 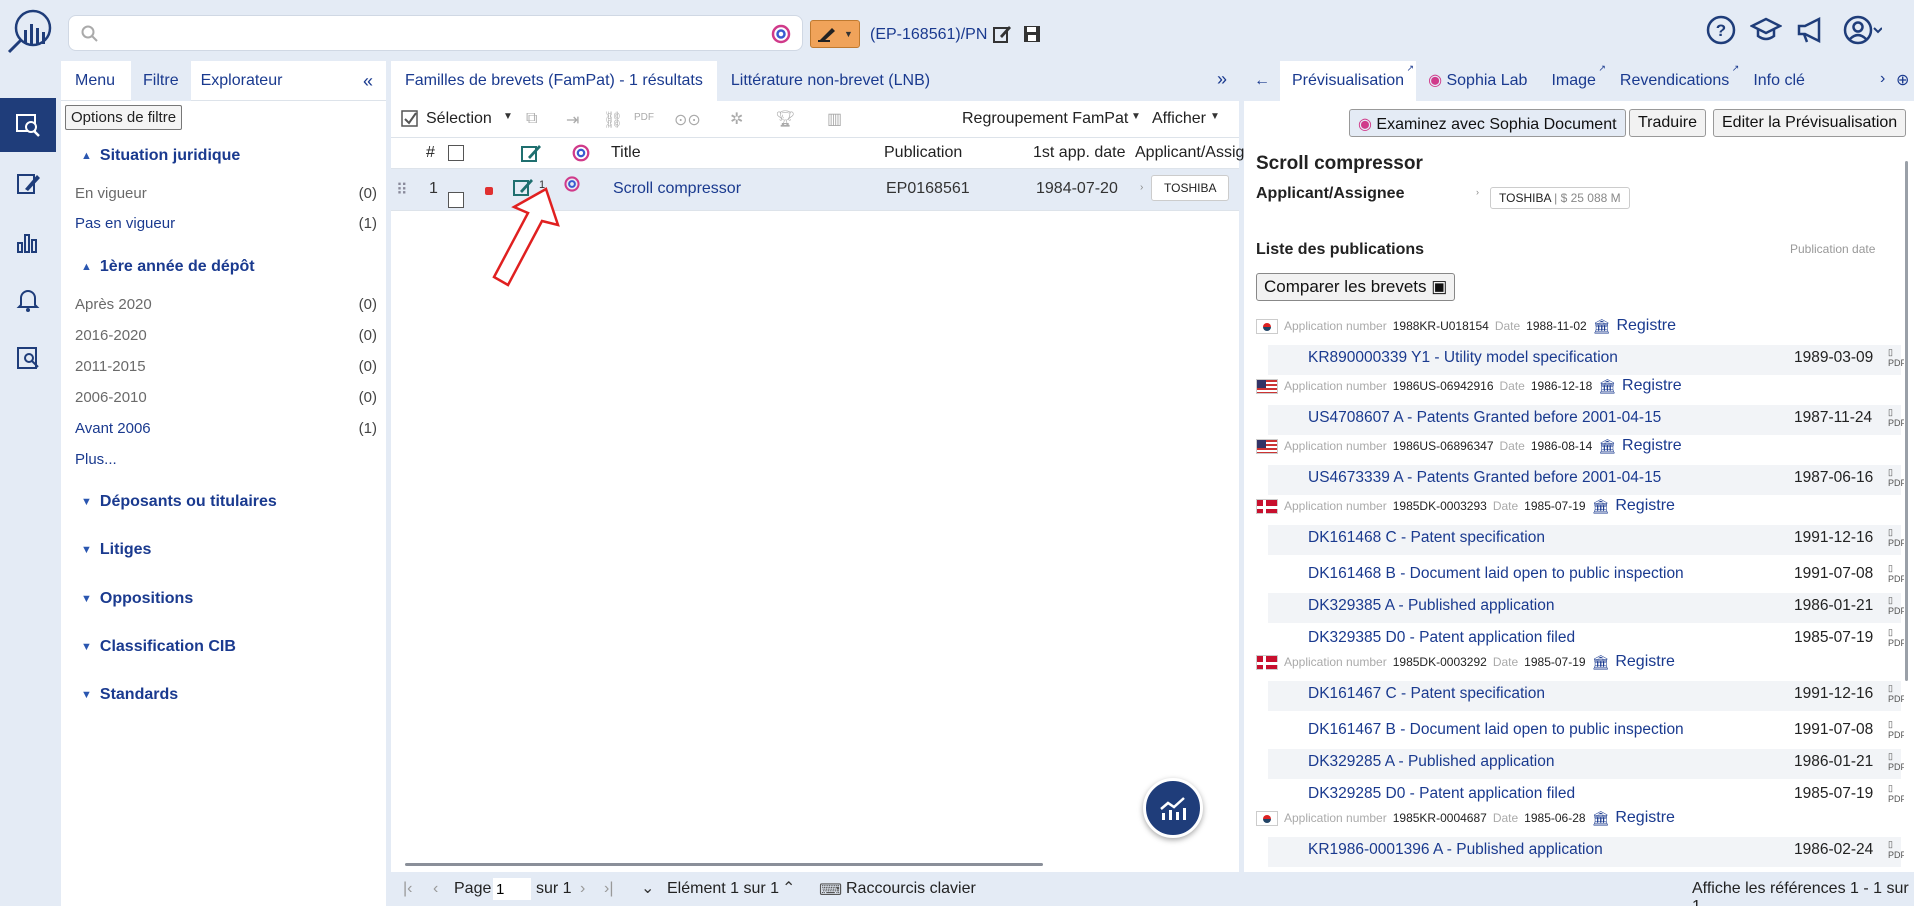 I want to click on tab-info-cle: Info clé, so click(x=1779, y=81).